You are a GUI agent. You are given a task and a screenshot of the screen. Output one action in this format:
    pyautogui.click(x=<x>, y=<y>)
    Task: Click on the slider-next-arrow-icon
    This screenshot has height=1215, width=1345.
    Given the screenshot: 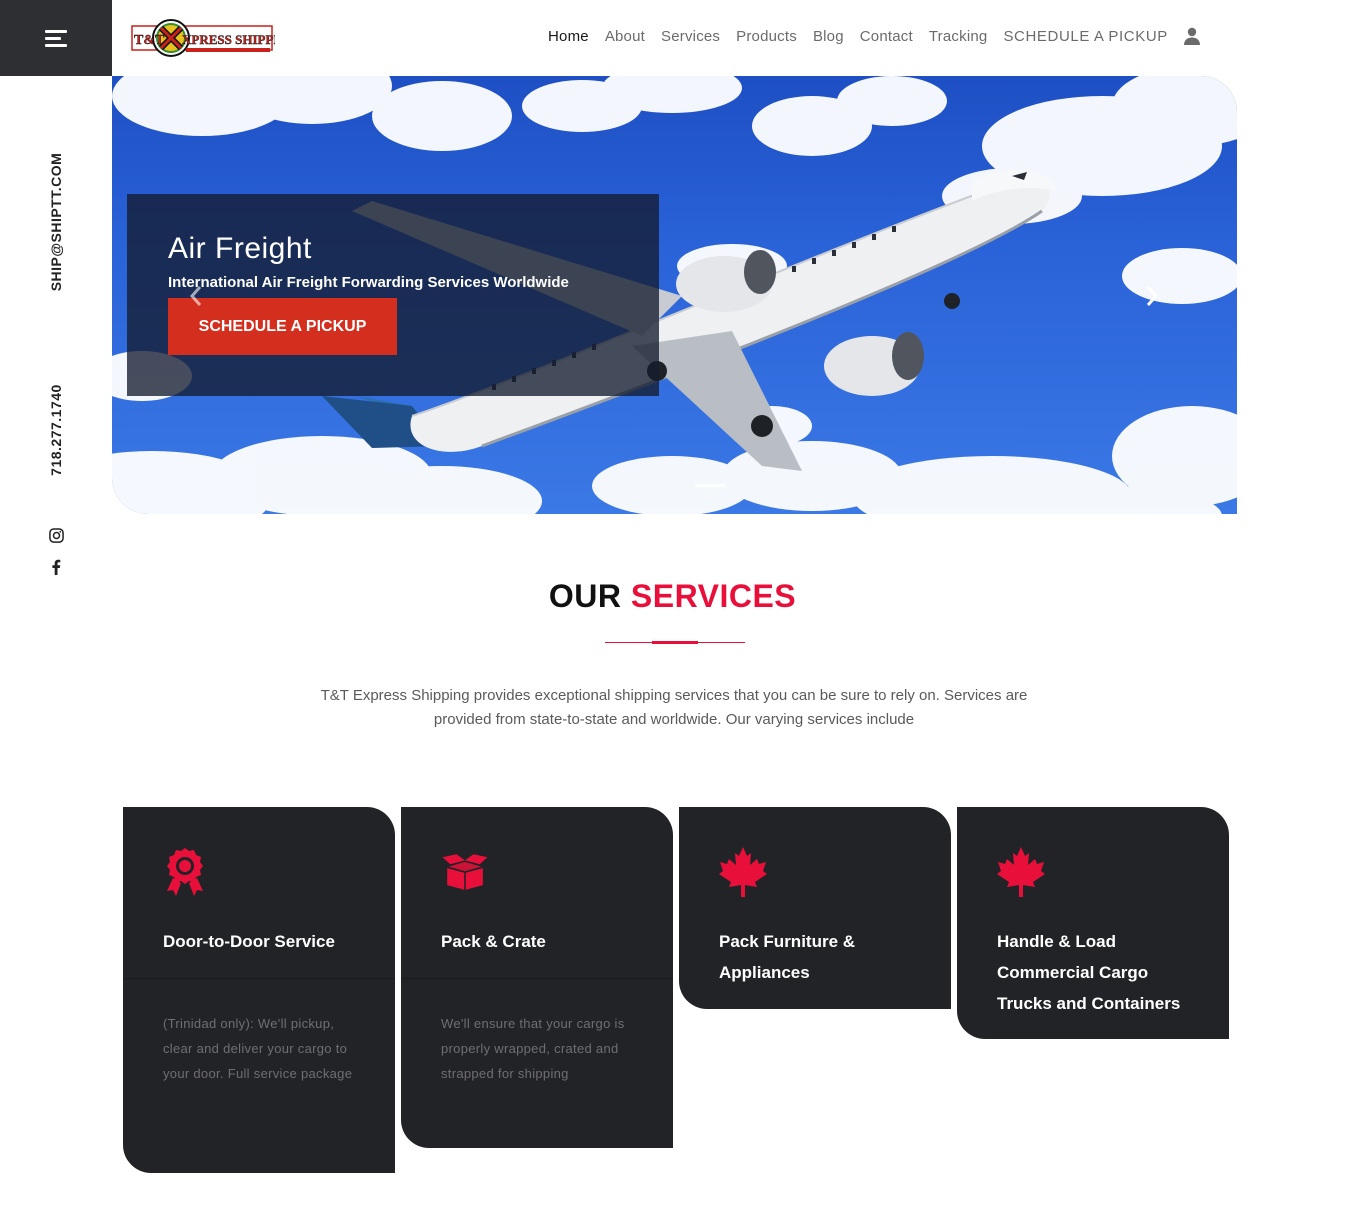 What is the action you would take?
    pyautogui.click(x=1152, y=296)
    